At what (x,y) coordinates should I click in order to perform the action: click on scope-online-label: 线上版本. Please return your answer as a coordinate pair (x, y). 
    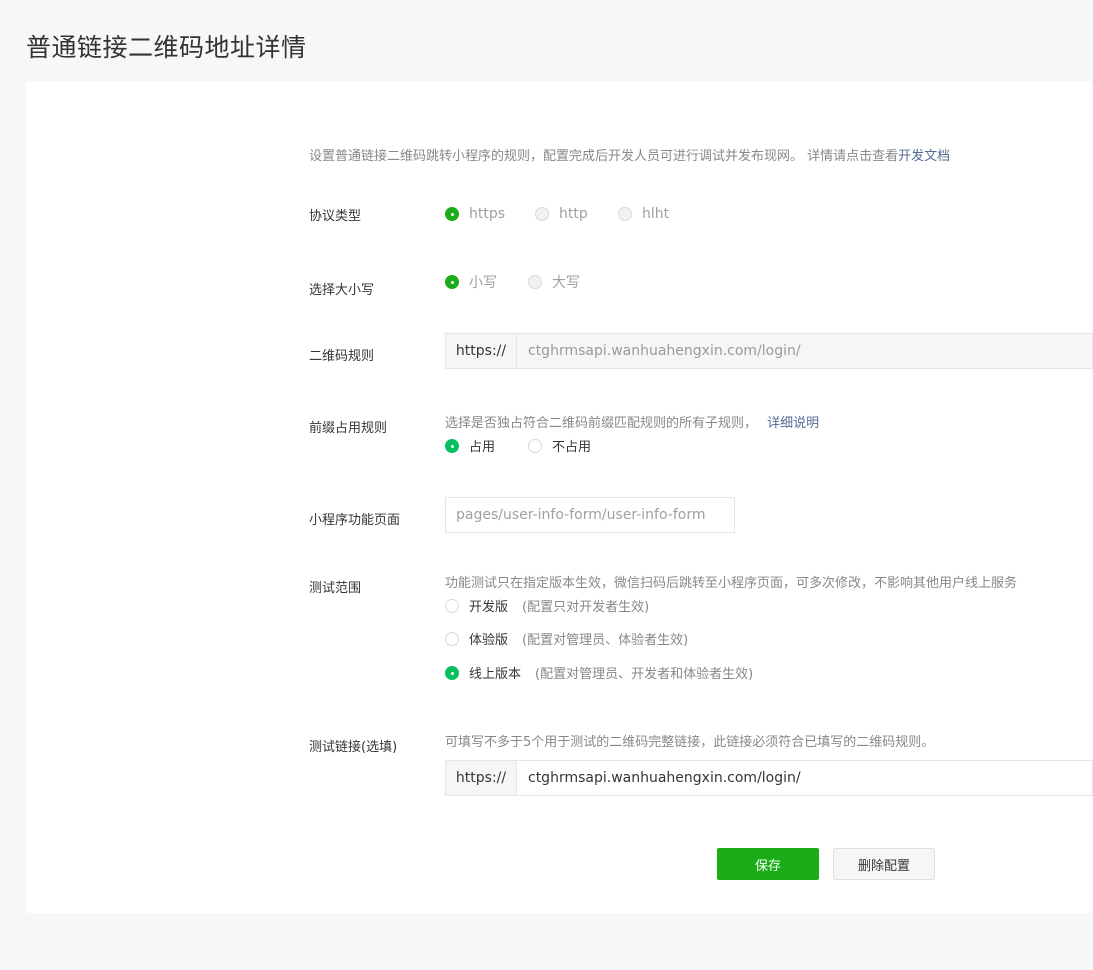
    Looking at the image, I should click on (495, 674).